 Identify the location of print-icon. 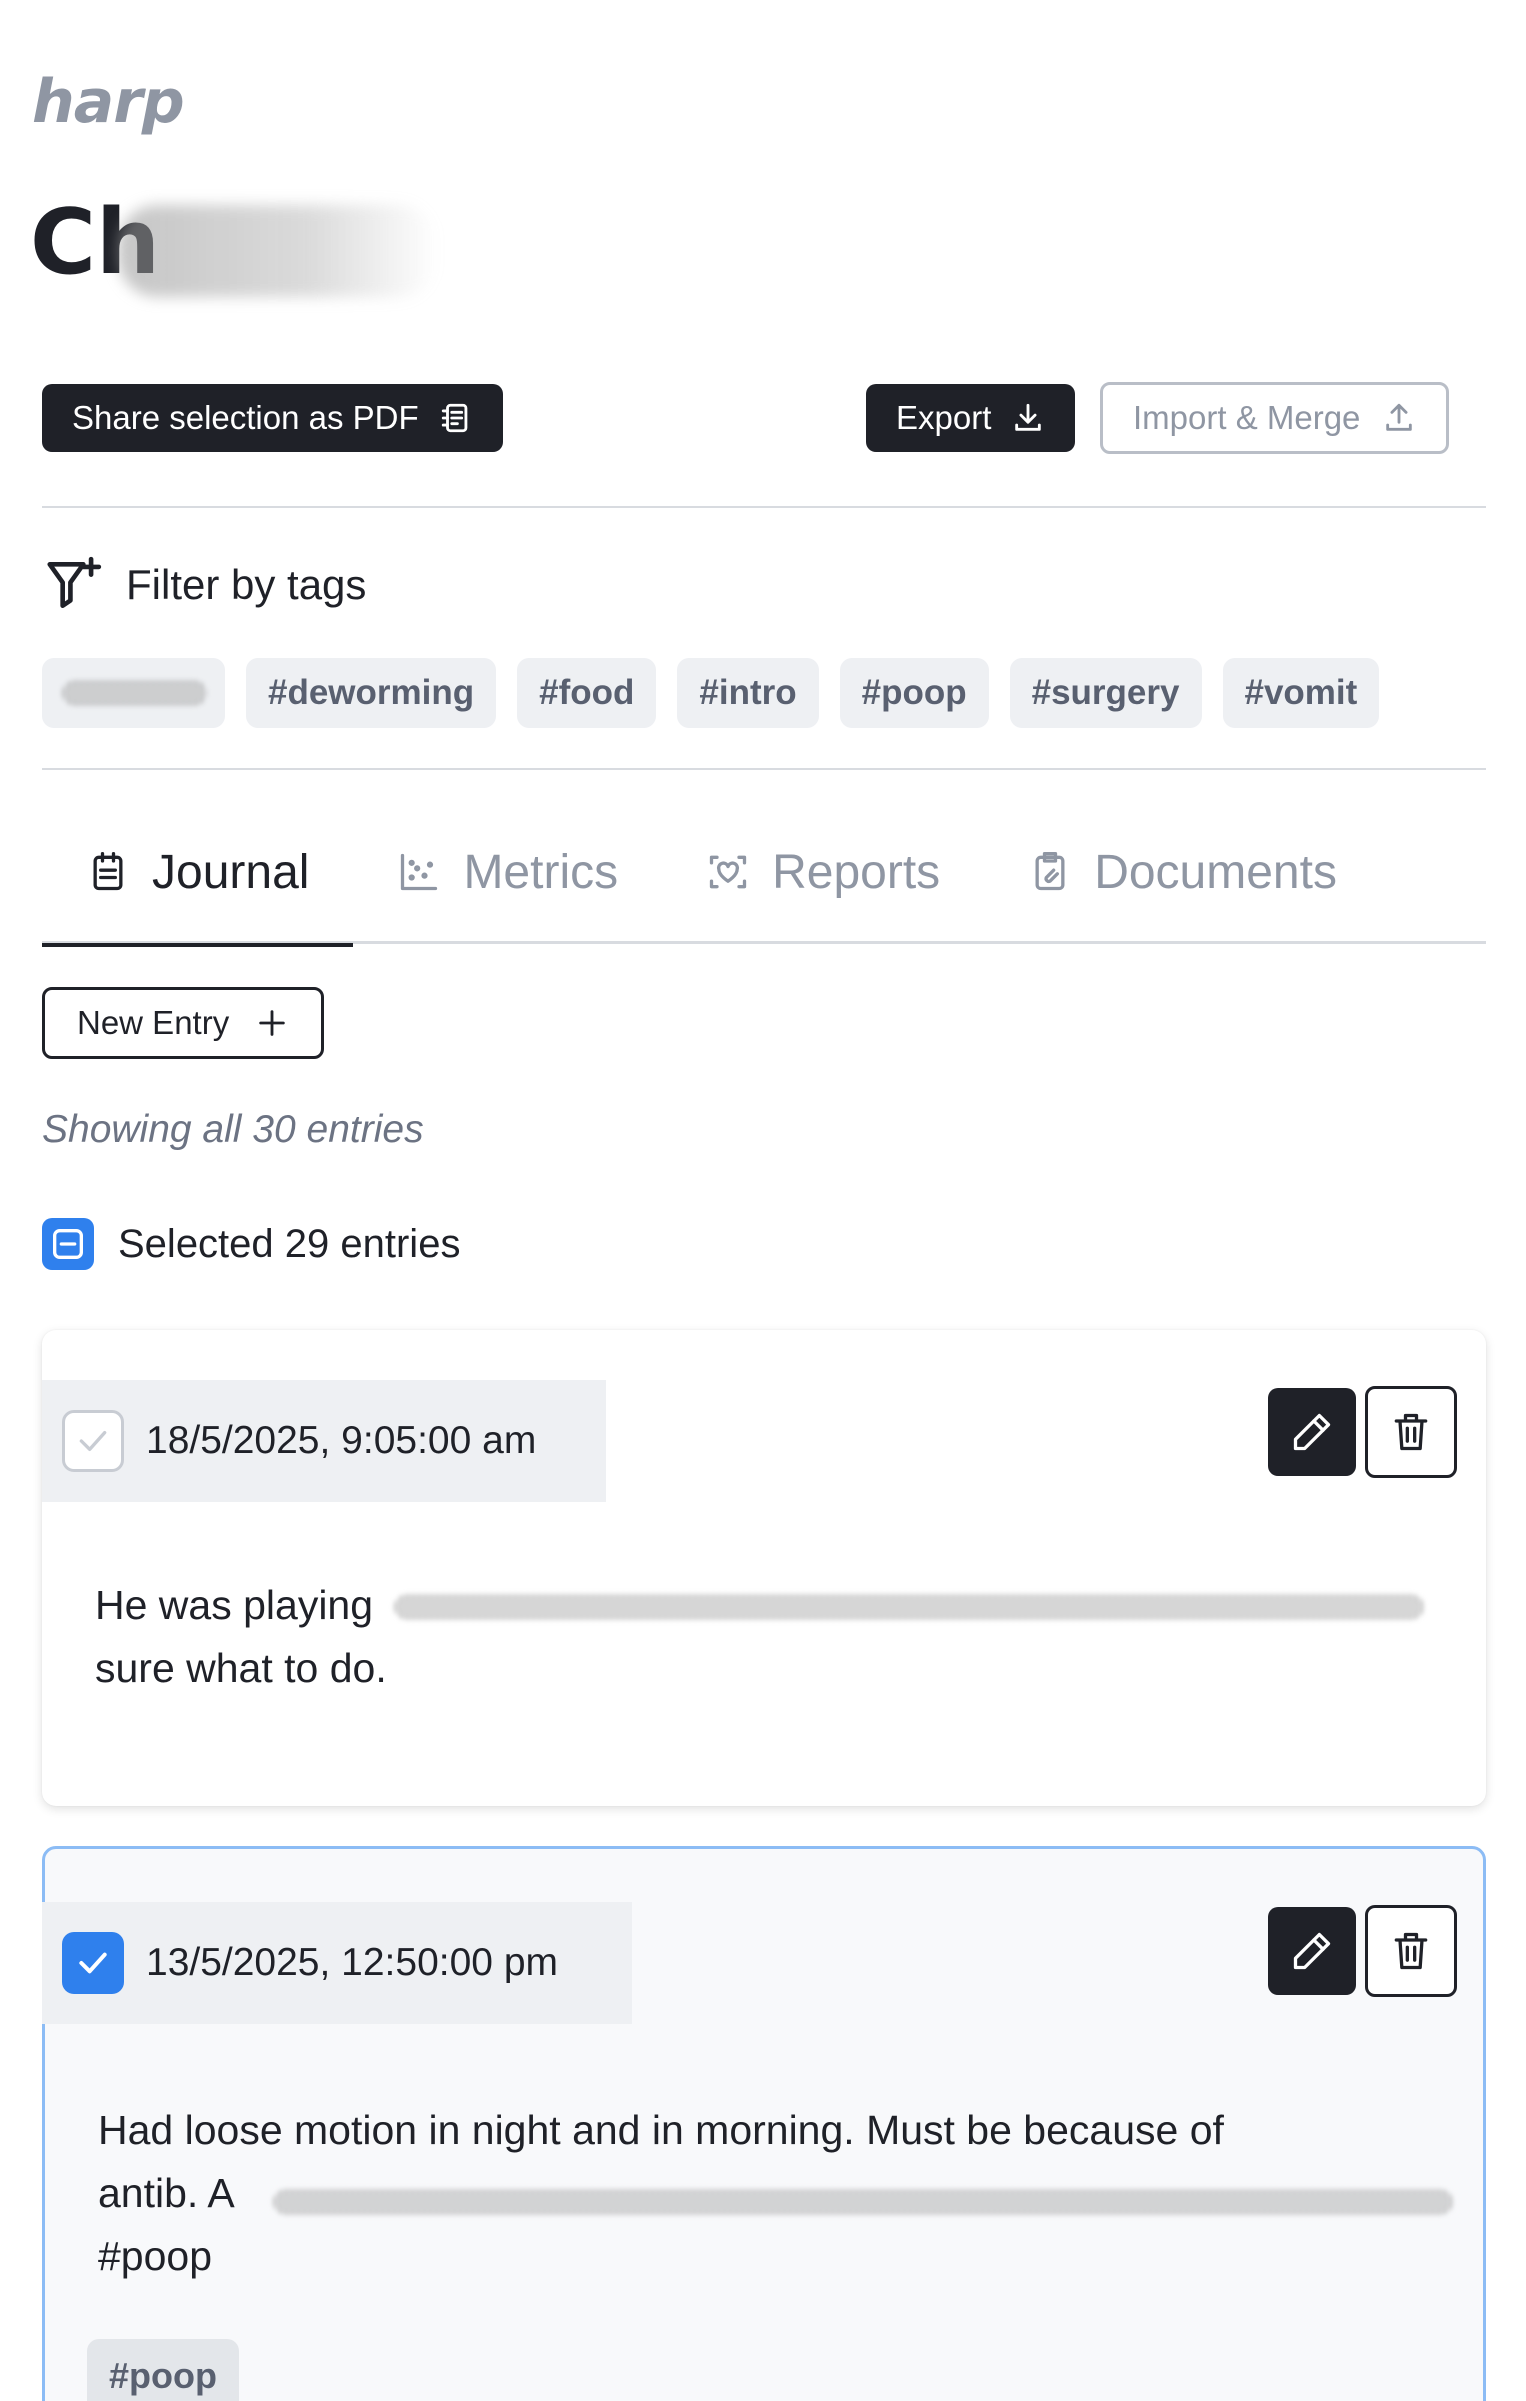
(456, 418).